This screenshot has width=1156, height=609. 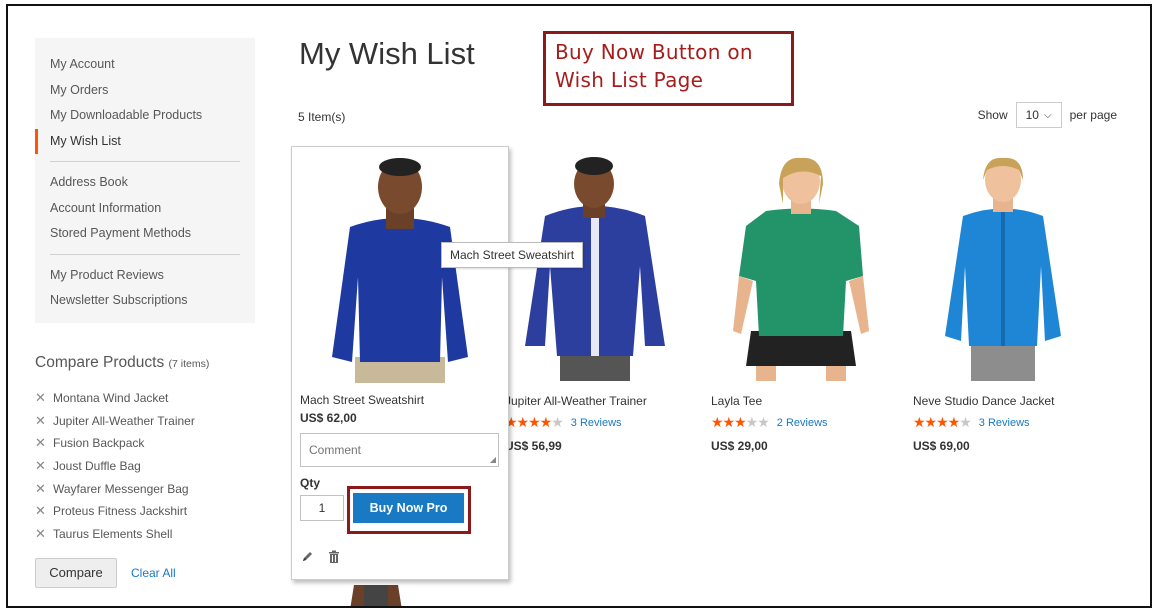 I want to click on compare-item: ✕ Proteus Fitness Jackshirt, so click(x=145, y=511).